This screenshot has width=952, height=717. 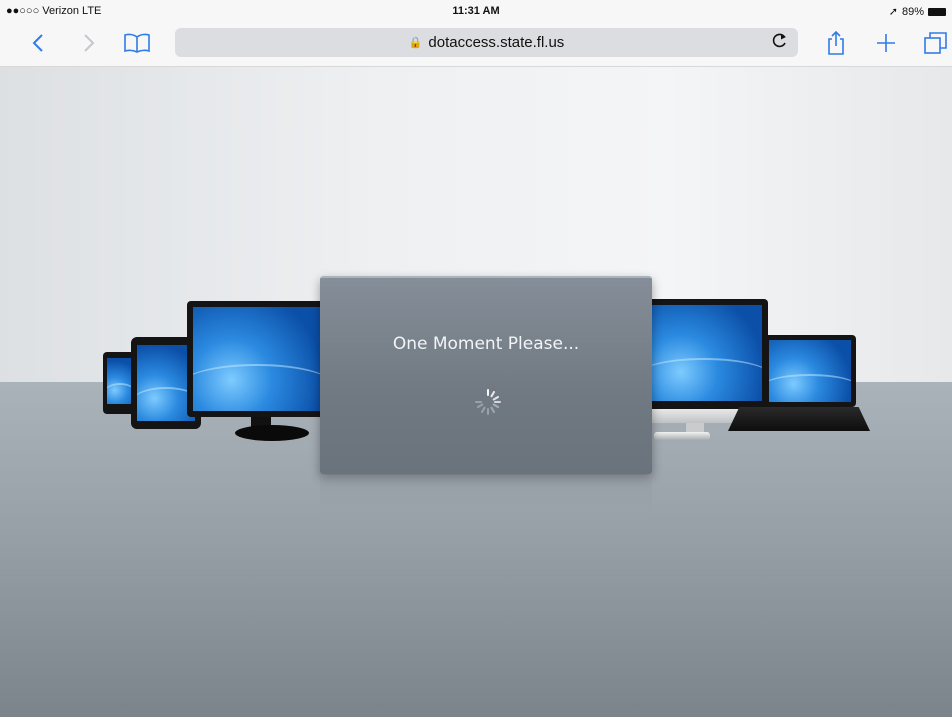 What do you see at coordinates (779, 40) in the screenshot?
I see `reload-icon` at bounding box center [779, 40].